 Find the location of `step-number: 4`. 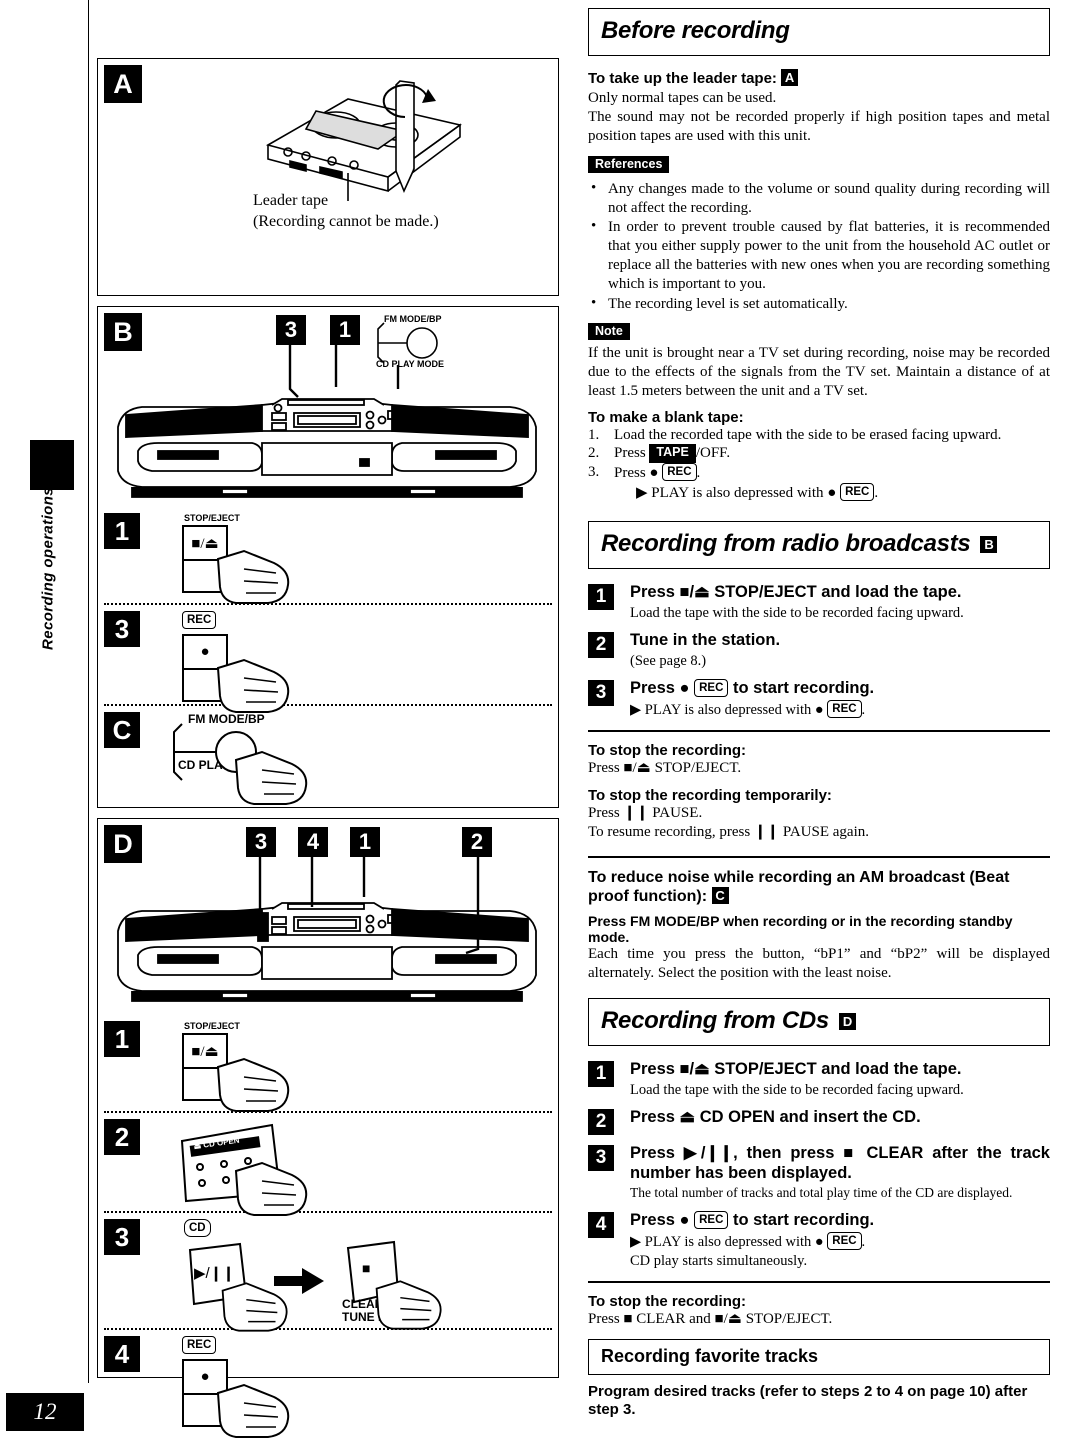

step-number: 4 is located at coordinates (601, 1224).